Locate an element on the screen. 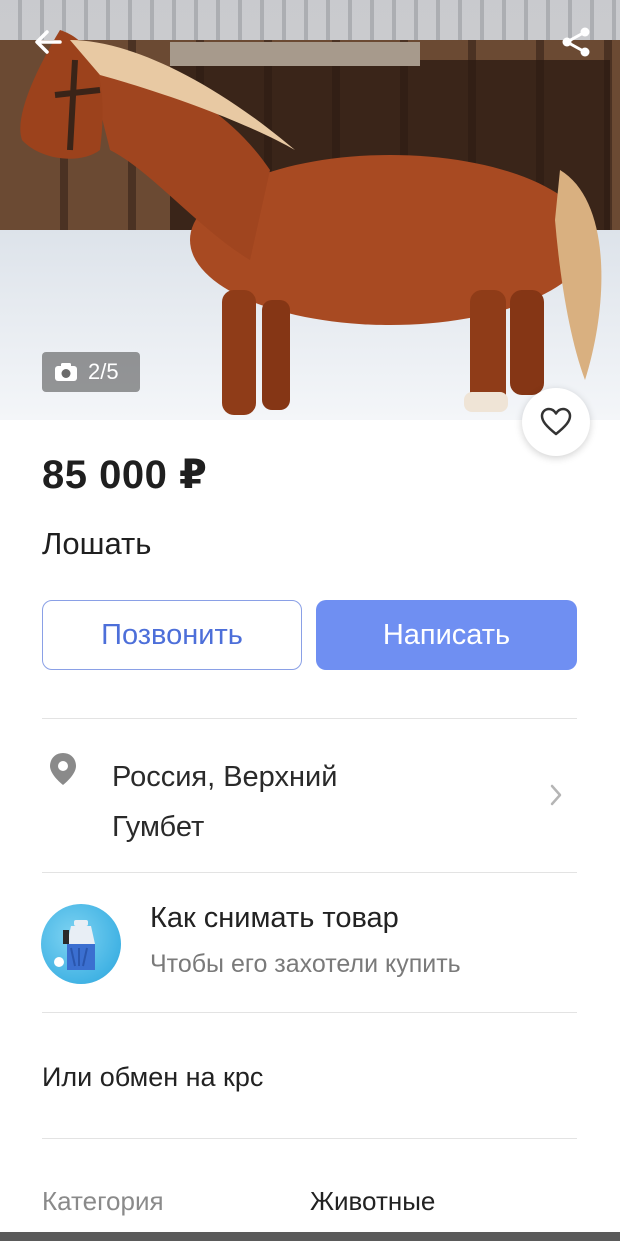 The width and height of the screenshot is (620, 1241). back-button is located at coordinates (48, 42).